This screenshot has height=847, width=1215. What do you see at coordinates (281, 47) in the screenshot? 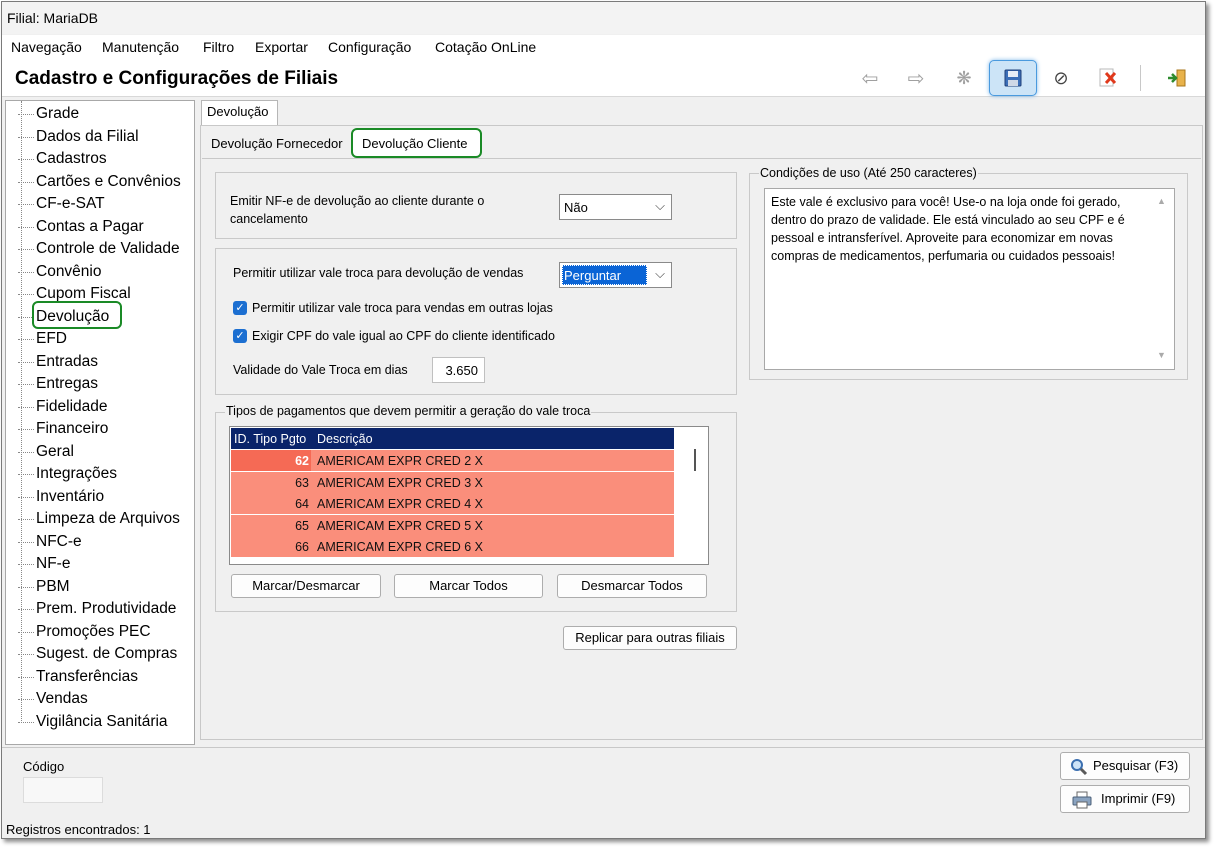
I see `menu-exportar: Exportar` at bounding box center [281, 47].